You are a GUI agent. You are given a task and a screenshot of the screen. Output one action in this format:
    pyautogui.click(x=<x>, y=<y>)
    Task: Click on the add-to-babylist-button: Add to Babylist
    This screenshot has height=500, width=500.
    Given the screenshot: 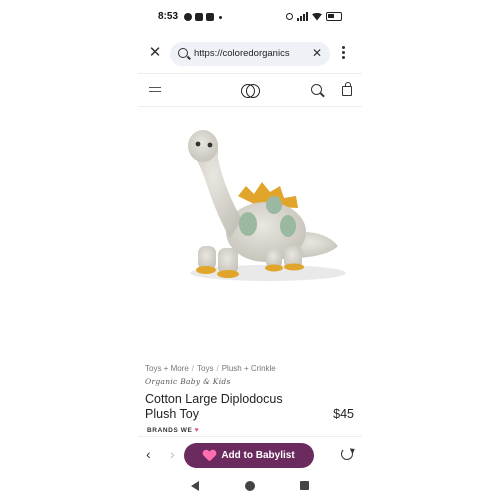 What is the action you would take?
    pyautogui.click(x=249, y=455)
    